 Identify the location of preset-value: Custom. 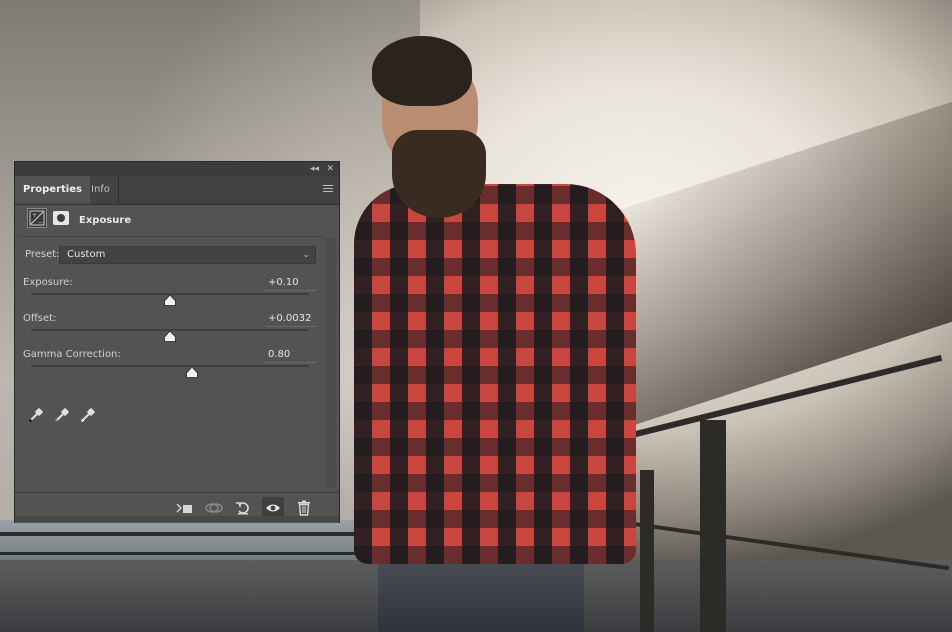
(86, 254).